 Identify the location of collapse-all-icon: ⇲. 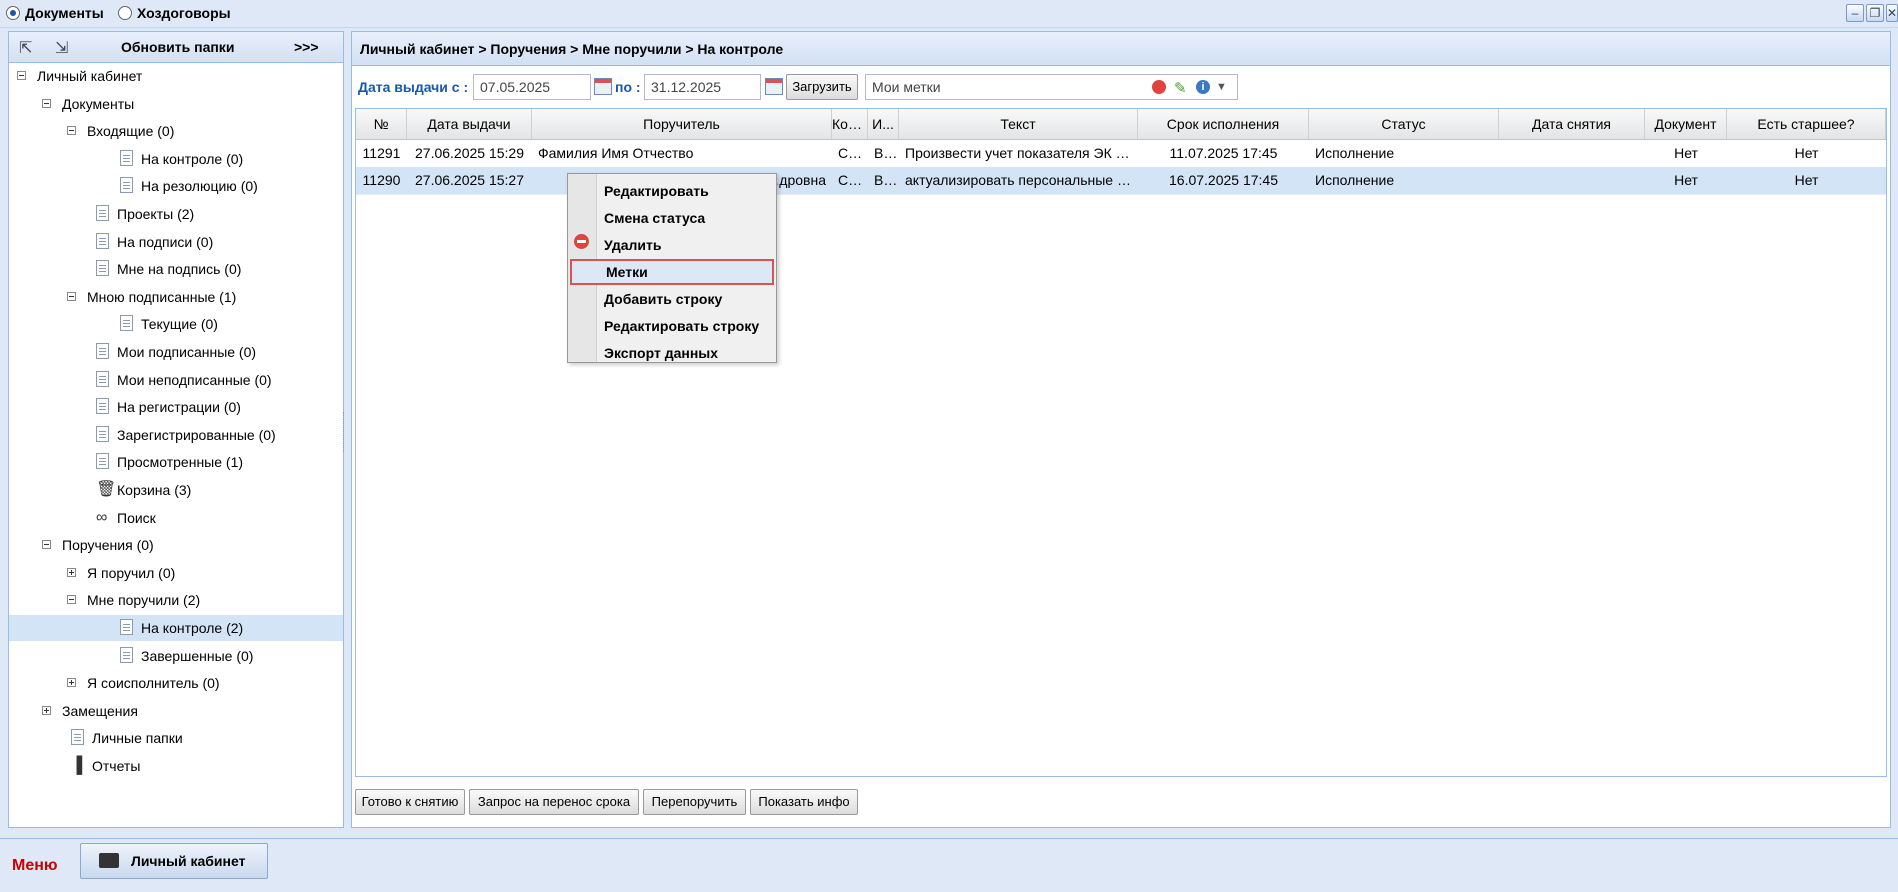
(61, 48).